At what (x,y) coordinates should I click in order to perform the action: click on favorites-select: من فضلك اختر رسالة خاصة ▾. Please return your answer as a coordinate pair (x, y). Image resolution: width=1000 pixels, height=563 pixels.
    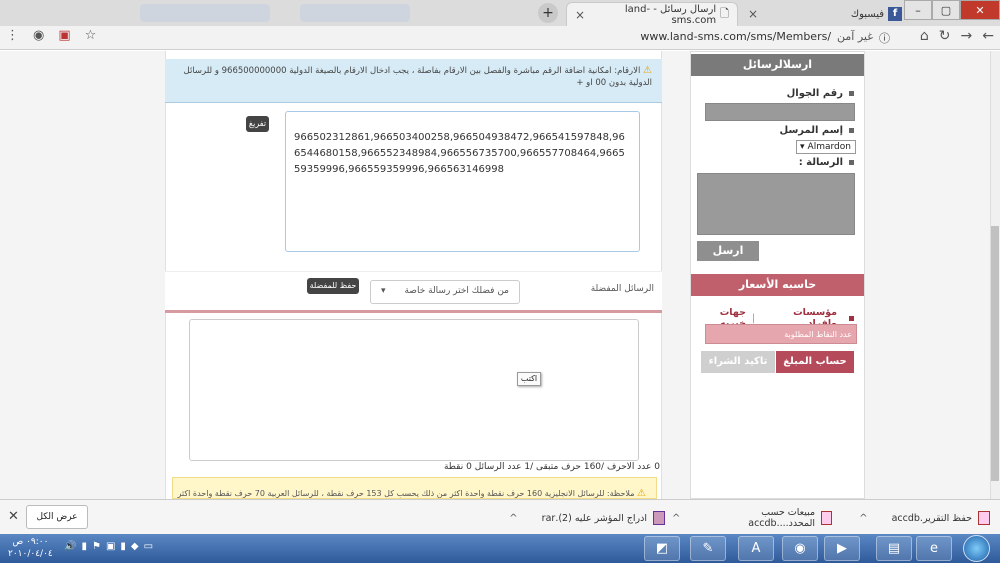
    Looking at the image, I should click on (445, 292).